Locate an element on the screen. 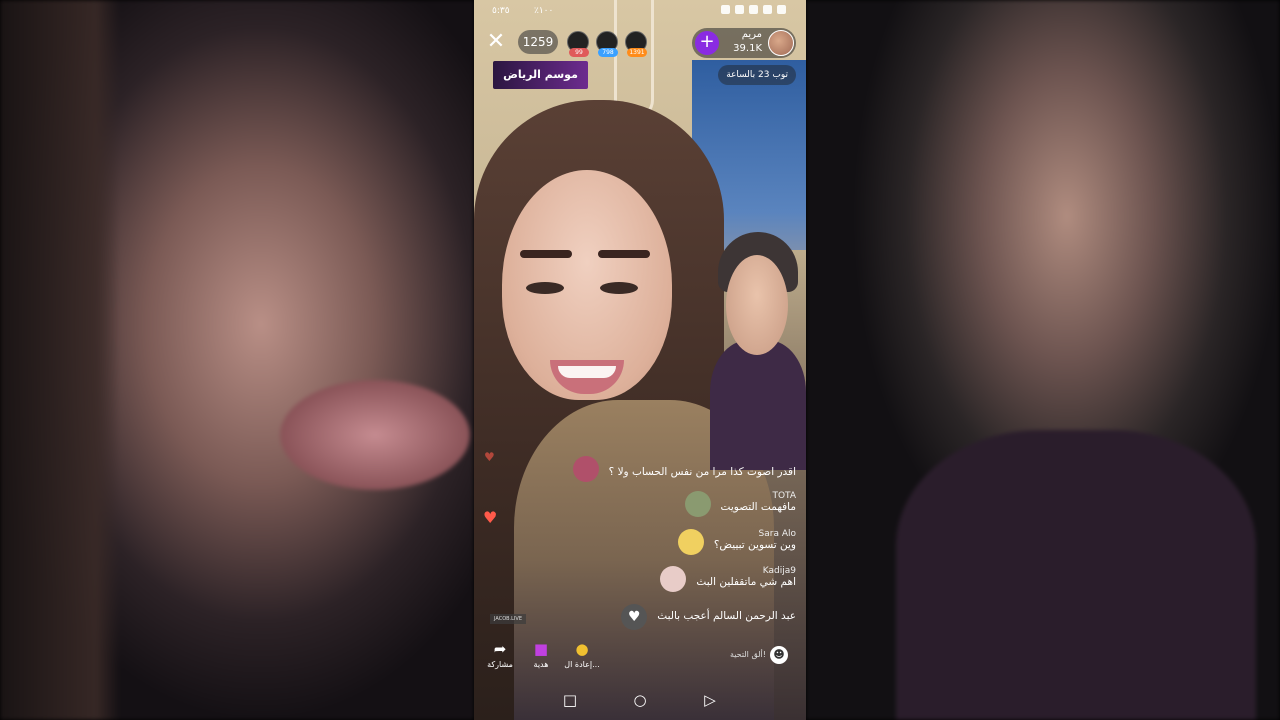 This screenshot has width=1280, height=720. comment-user: TOTA is located at coordinates (758, 496).